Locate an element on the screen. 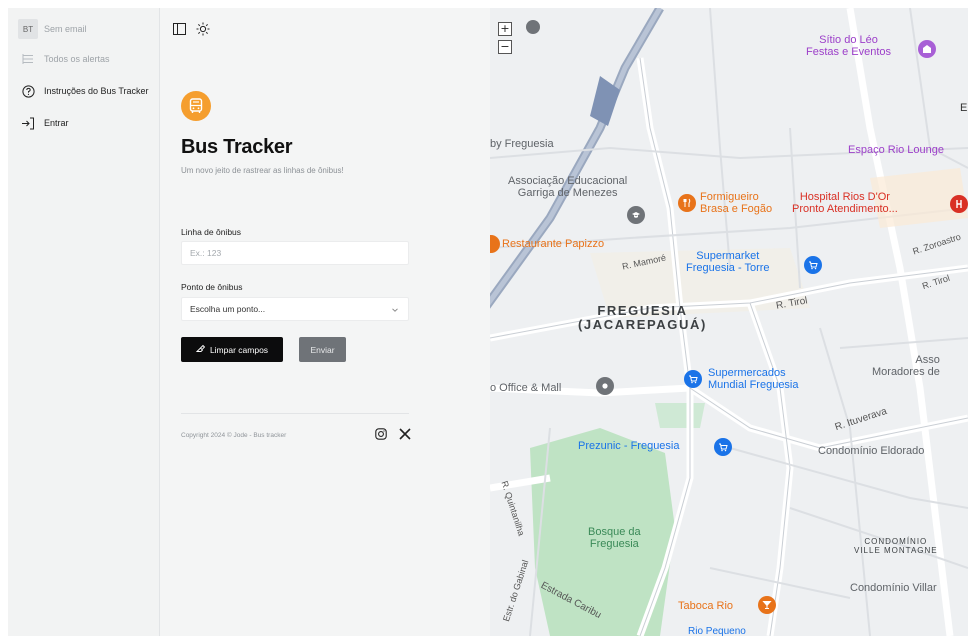 Image resolution: width=968 pixels, height=636 pixels. map-label-bairro: FREGUESIA (JACAREPAGUÁ) is located at coordinates (642, 318).